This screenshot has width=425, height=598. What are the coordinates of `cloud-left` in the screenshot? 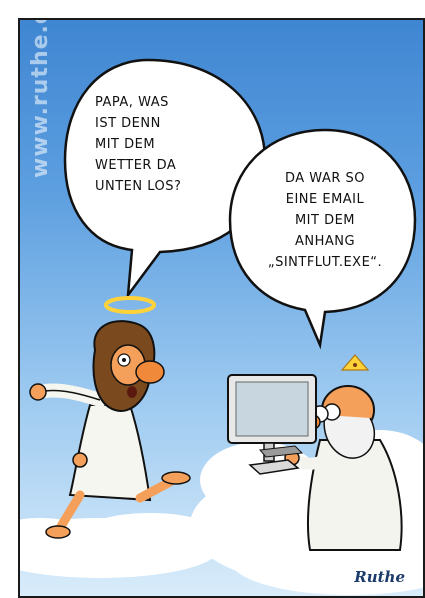 It's located at (120, 545).